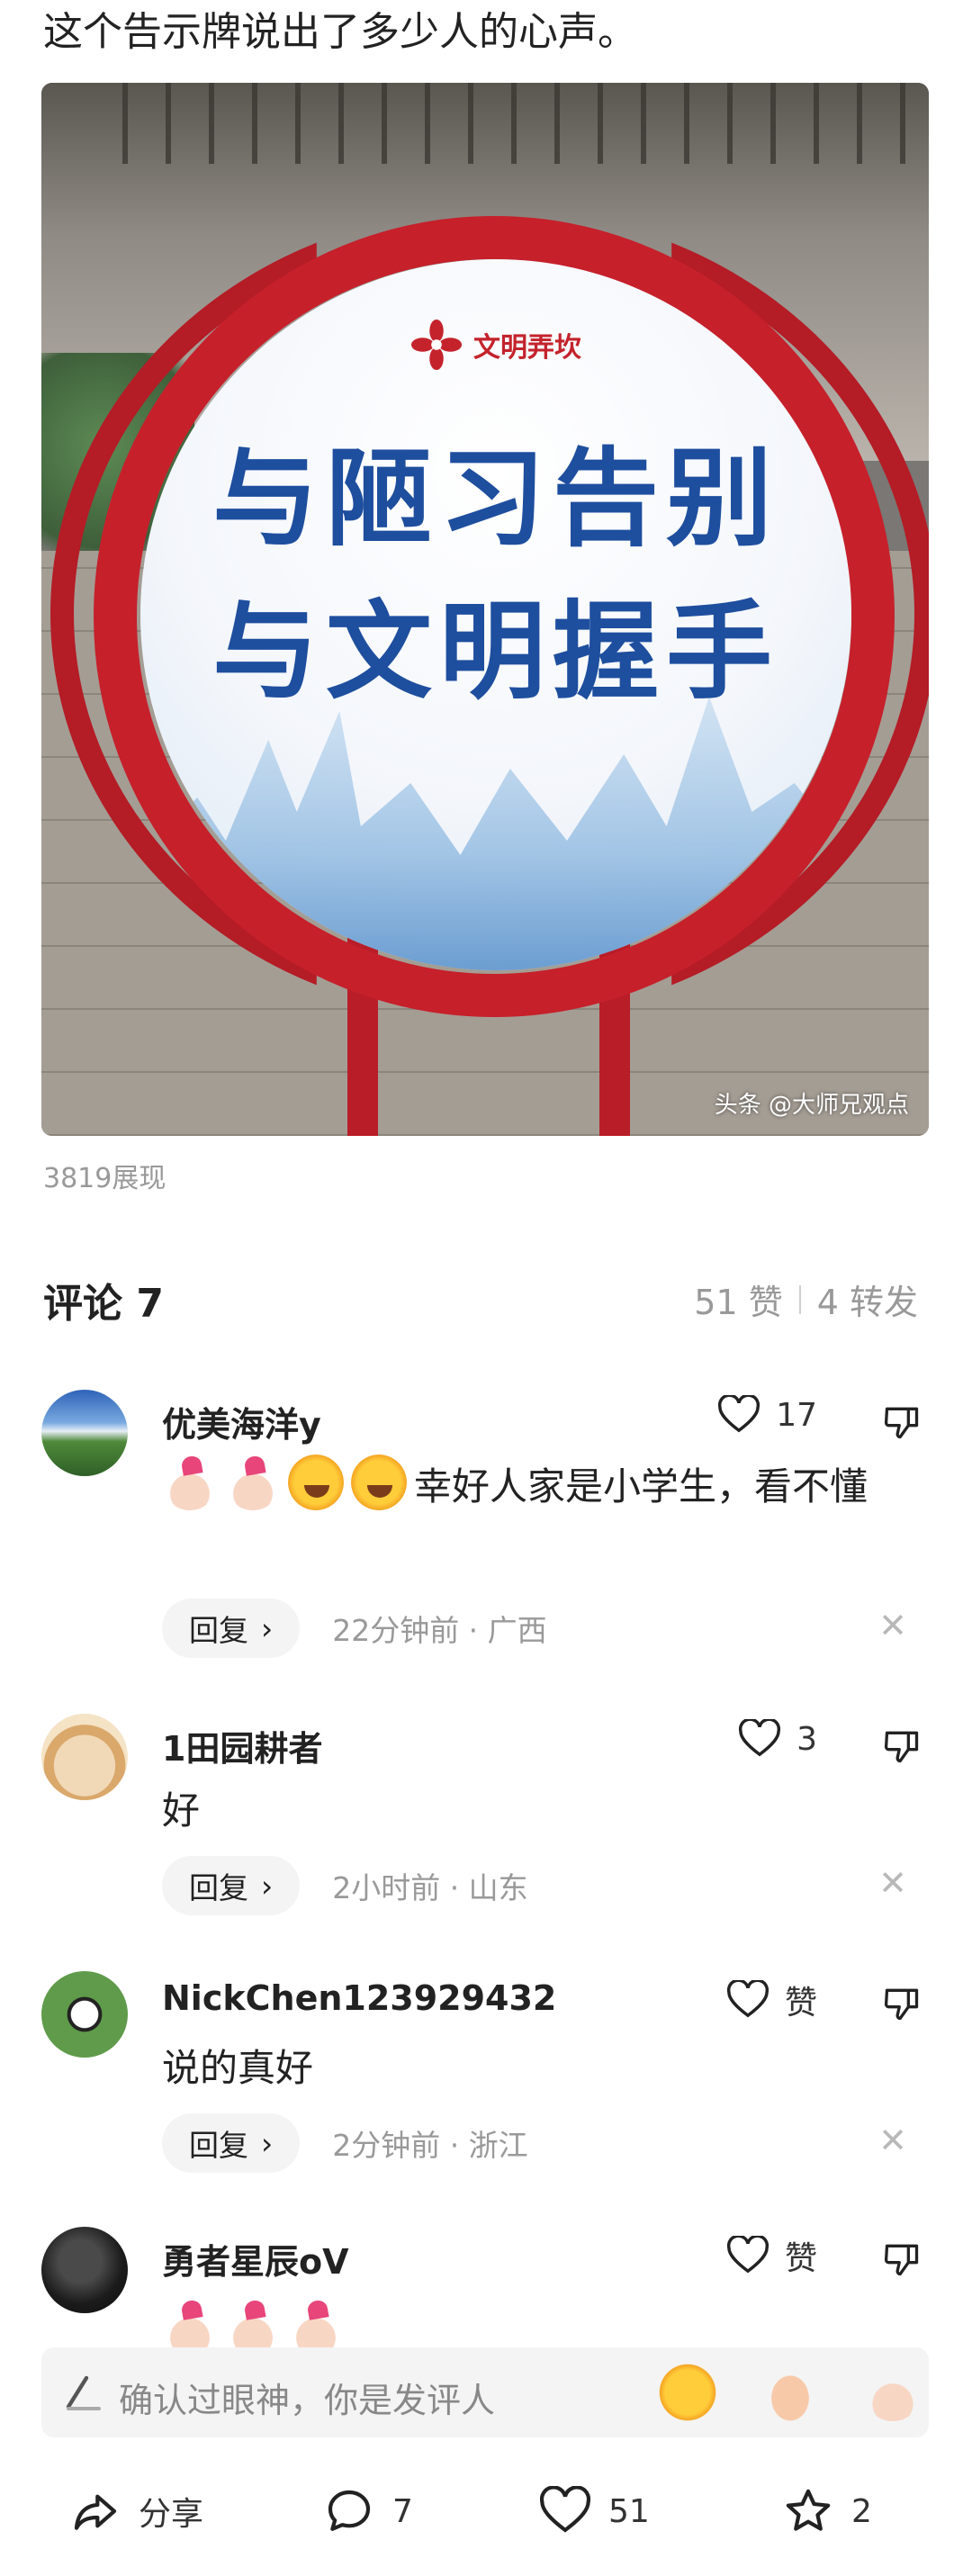 The image size is (972, 2576). Describe the element at coordinates (768, 1415) in the screenshot. I see `comment-like-button: 17` at that location.